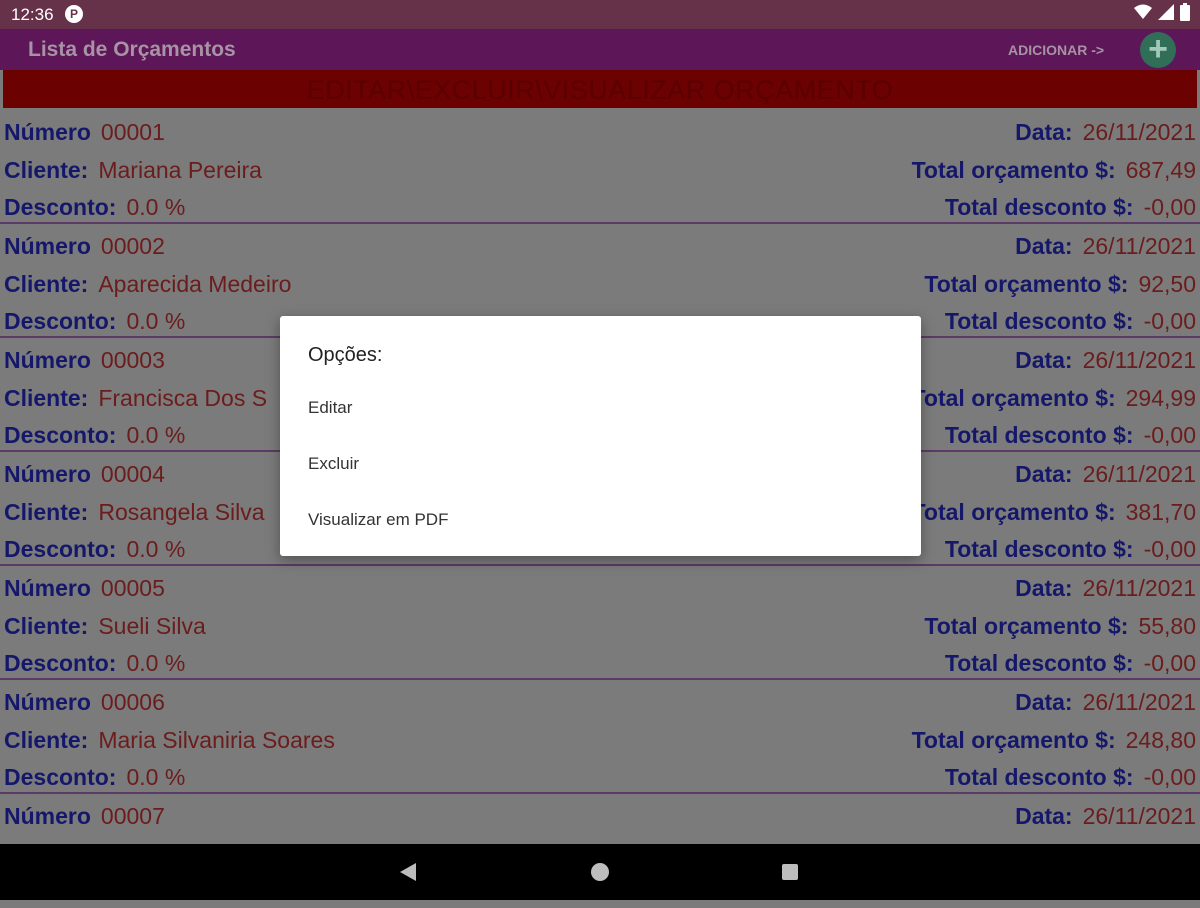 Image resolution: width=1200 pixels, height=908 pixels. I want to click on navigation-bar, so click(600, 872).